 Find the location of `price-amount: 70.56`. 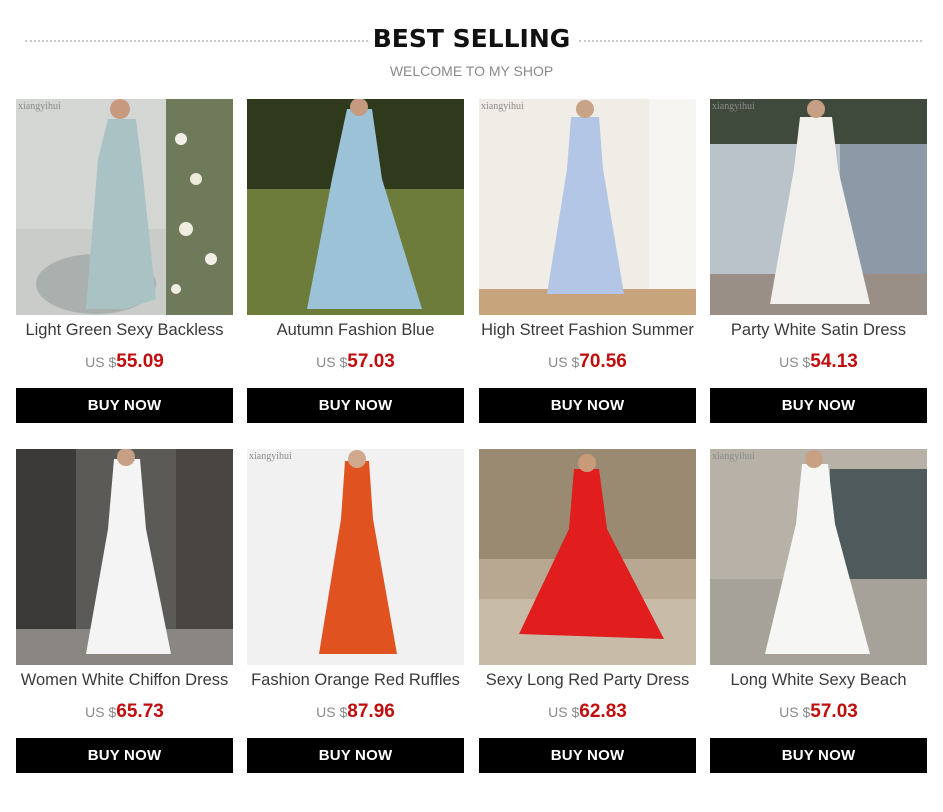

price-amount: 70.56 is located at coordinates (603, 361).